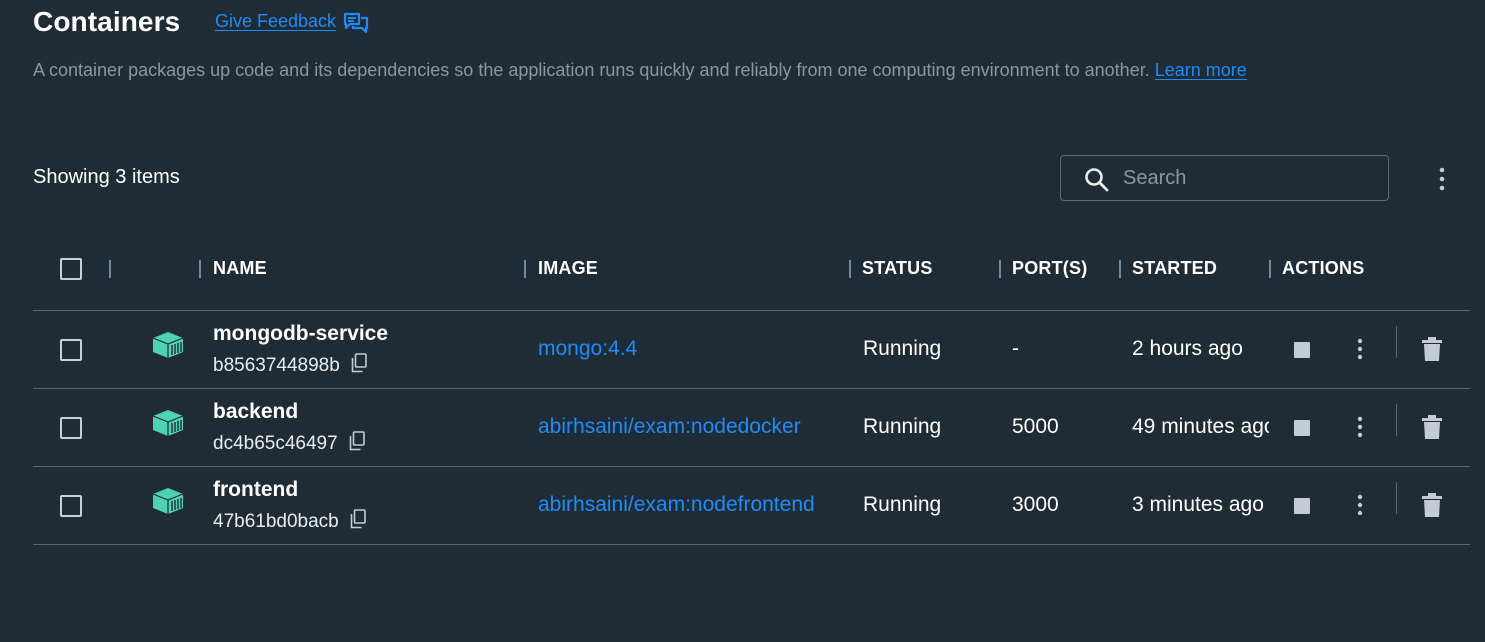 This screenshot has width=1485, height=642. Describe the element at coordinates (1035, 504) in the screenshot. I see `container-ports: 3000` at that location.